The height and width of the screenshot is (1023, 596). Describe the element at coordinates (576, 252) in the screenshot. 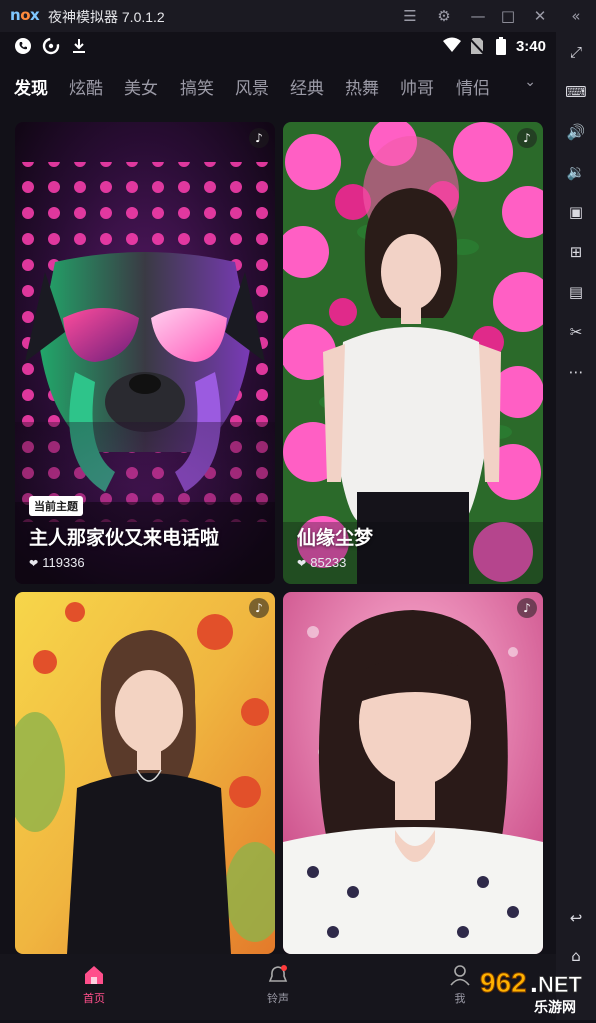

I see `apk-install-icon: ⊞` at that location.